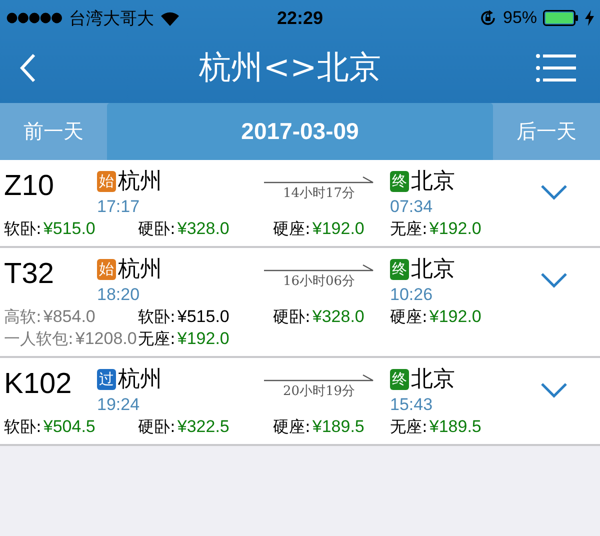 Image resolution: width=600 pixels, height=536 pixels. I want to click on wifi-icon, so click(170, 18).